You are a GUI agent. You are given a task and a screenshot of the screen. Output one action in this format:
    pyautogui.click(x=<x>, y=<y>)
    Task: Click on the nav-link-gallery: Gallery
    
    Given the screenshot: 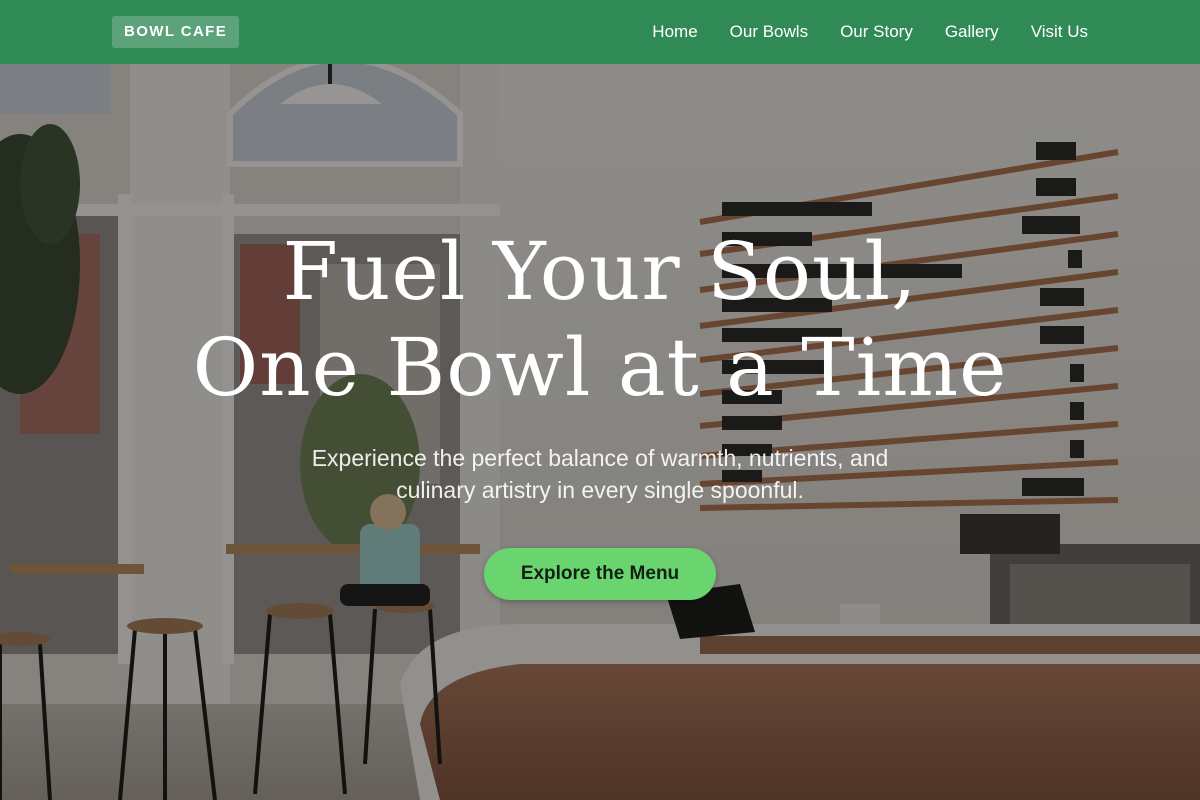 What is the action you would take?
    pyautogui.click(x=972, y=32)
    